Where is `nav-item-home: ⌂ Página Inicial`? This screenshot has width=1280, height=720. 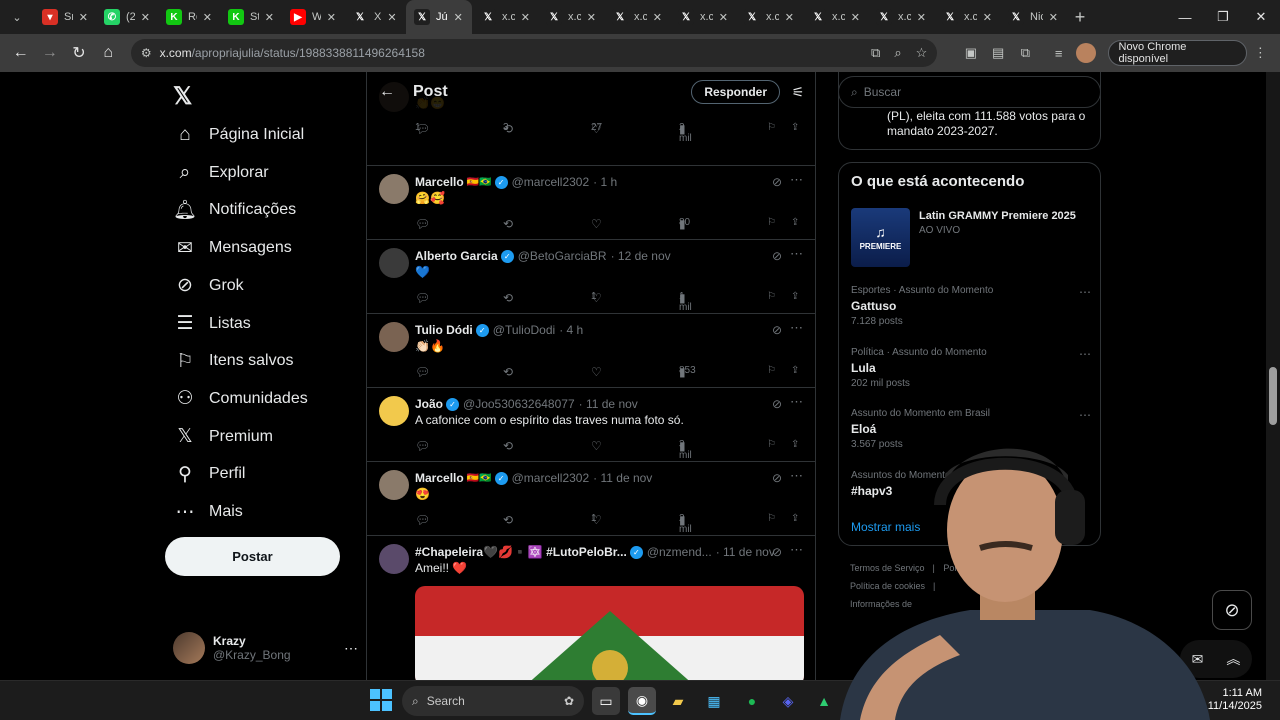
nav-item-home: ⌂ Página Inicial is located at coordinates (238, 135).